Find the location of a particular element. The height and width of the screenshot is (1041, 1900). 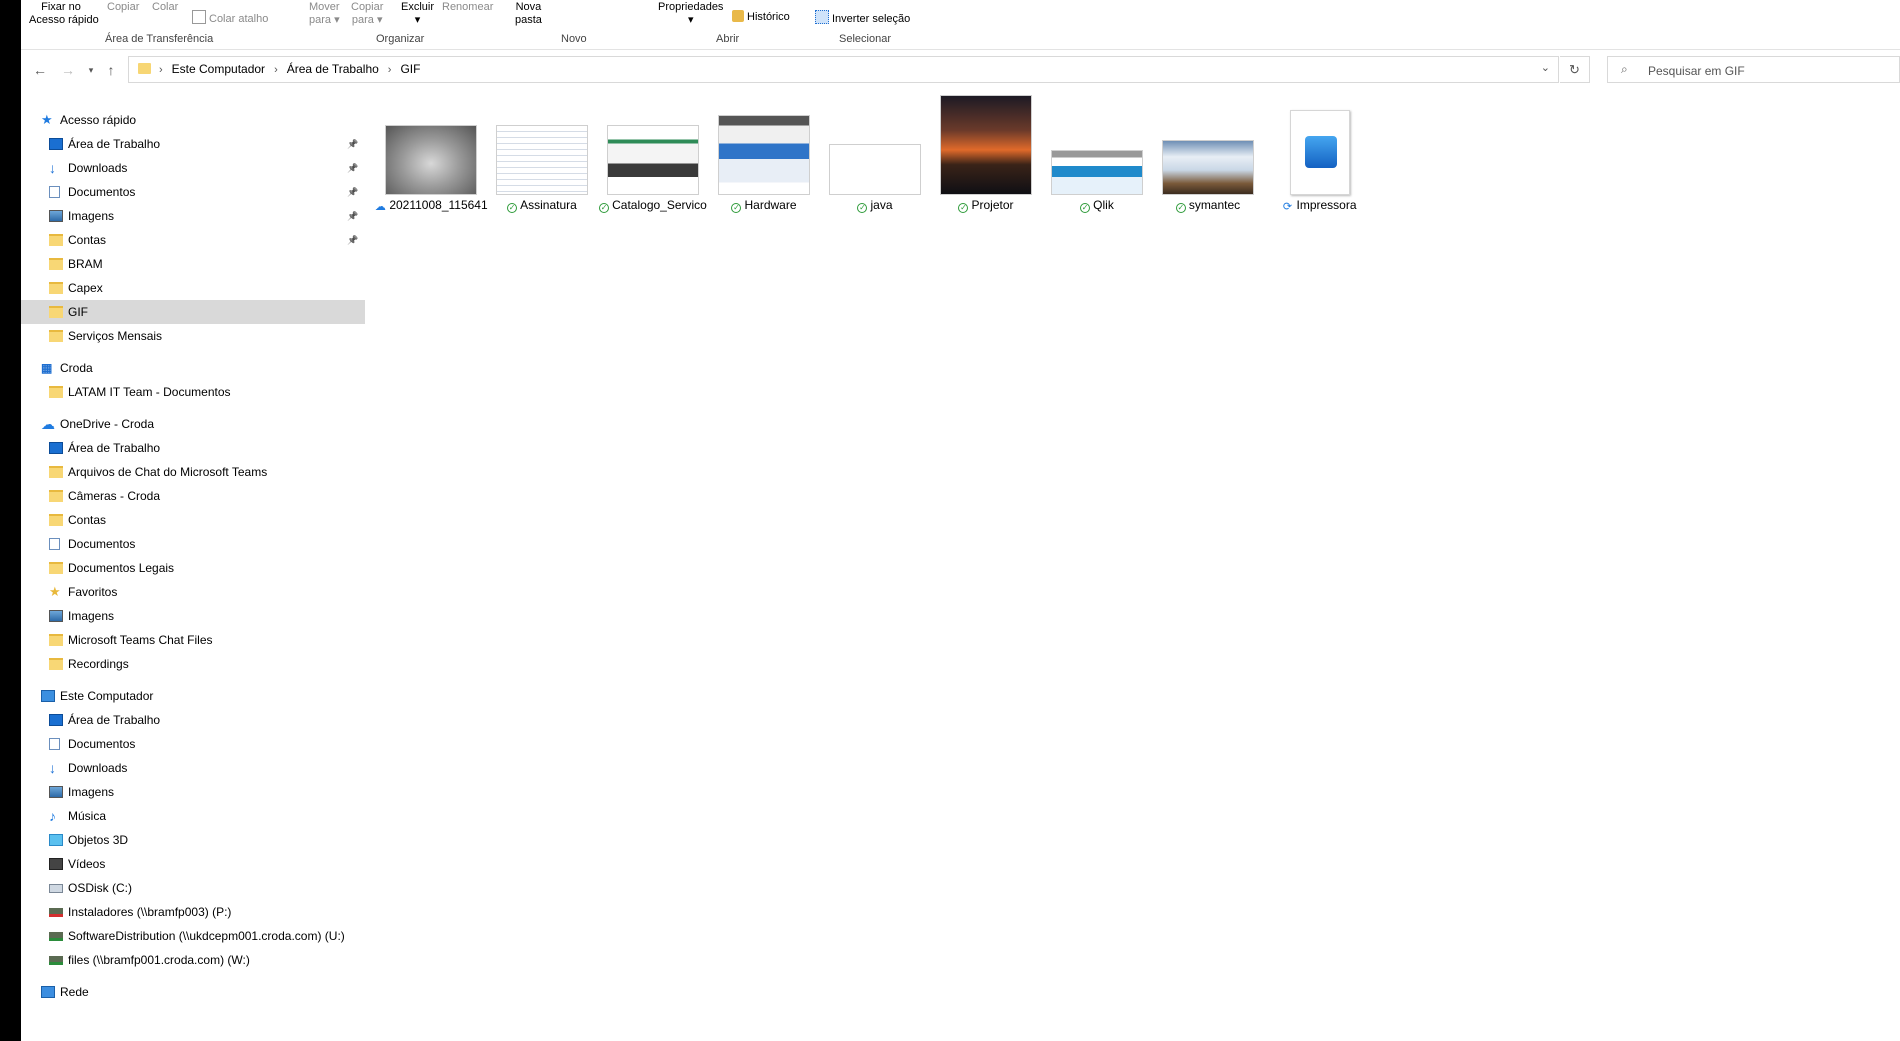

sidebar-item-od-images: Imagens is located at coordinates (193, 616).